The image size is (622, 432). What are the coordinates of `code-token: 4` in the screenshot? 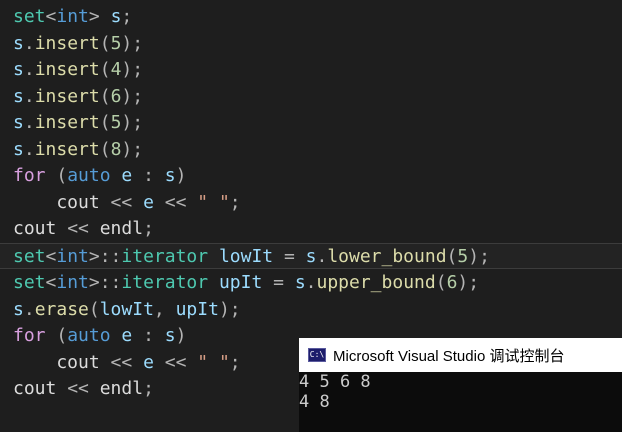 It's located at (116, 69).